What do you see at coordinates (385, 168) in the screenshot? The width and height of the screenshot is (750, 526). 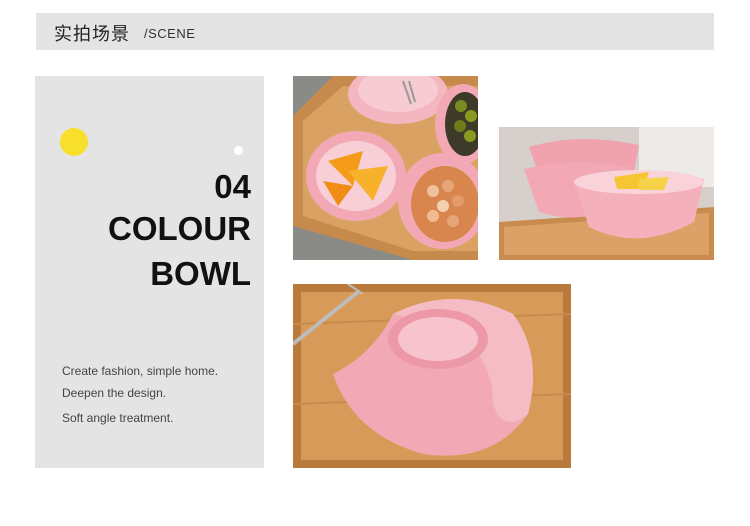 I see `photo-bowls-with-fruit` at bounding box center [385, 168].